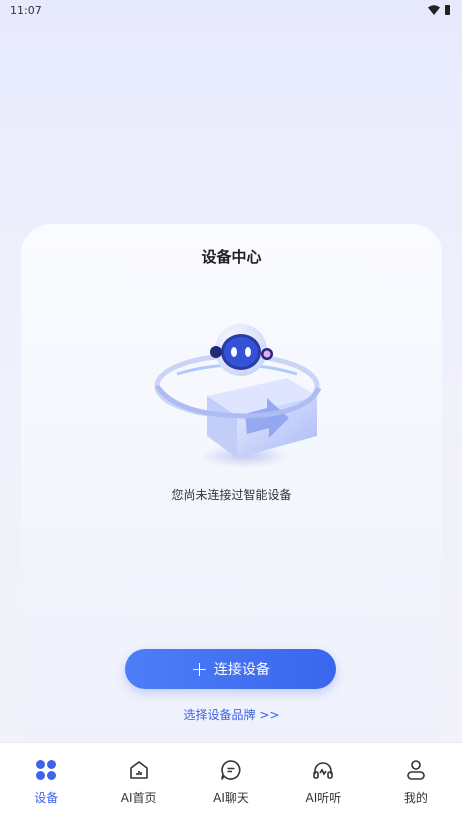  Describe the element at coordinates (238, 396) in the screenshot. I see `robot-illustration` at that location.